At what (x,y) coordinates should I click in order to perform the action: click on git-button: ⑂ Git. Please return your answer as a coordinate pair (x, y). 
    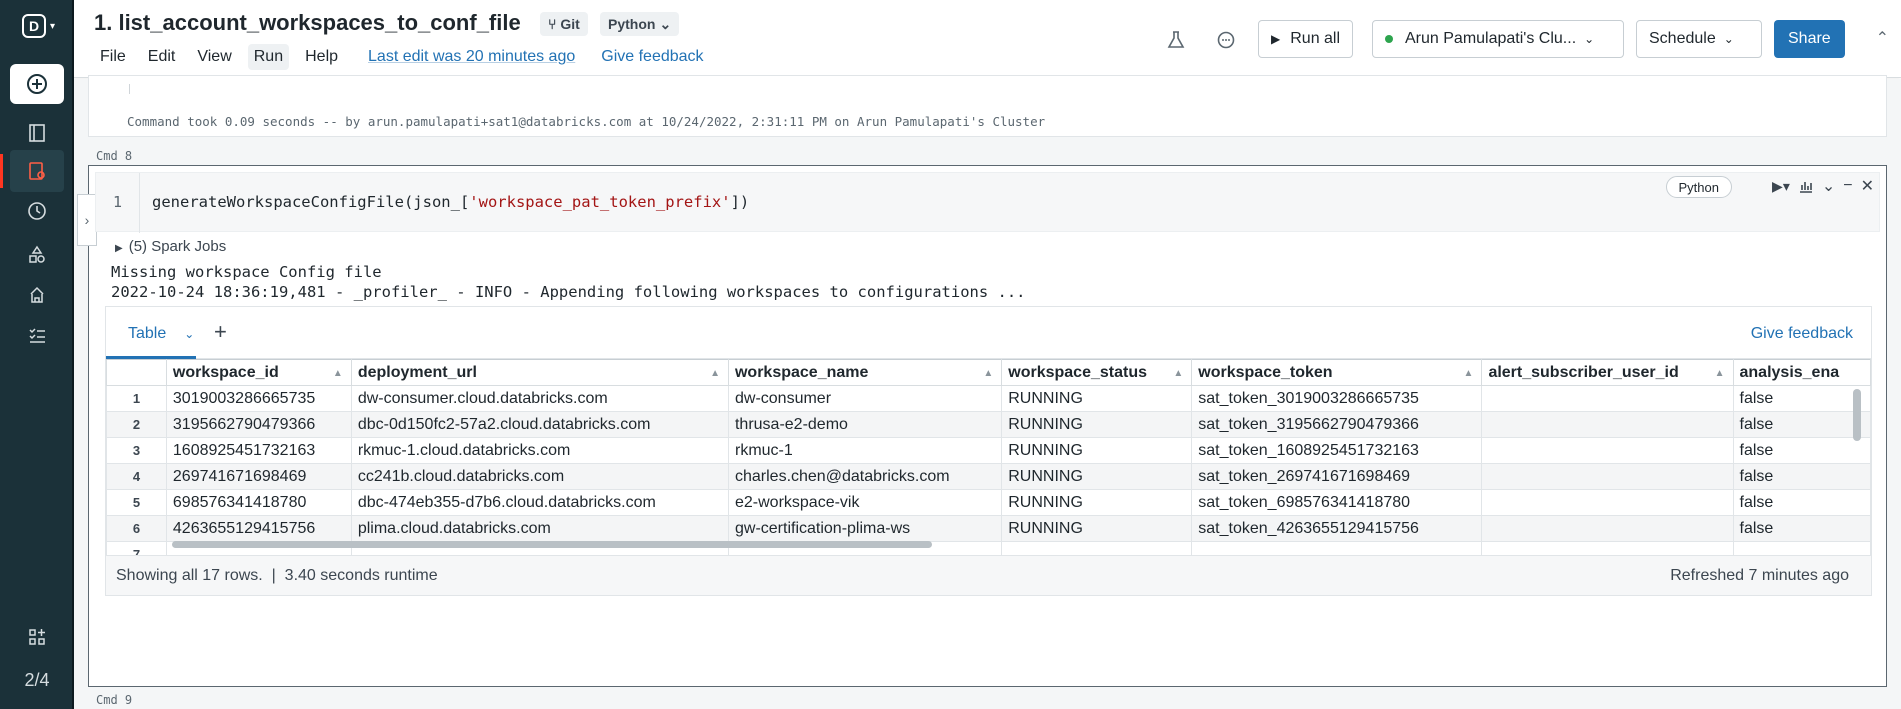
    Looking at the image, I should click on (564, 24).